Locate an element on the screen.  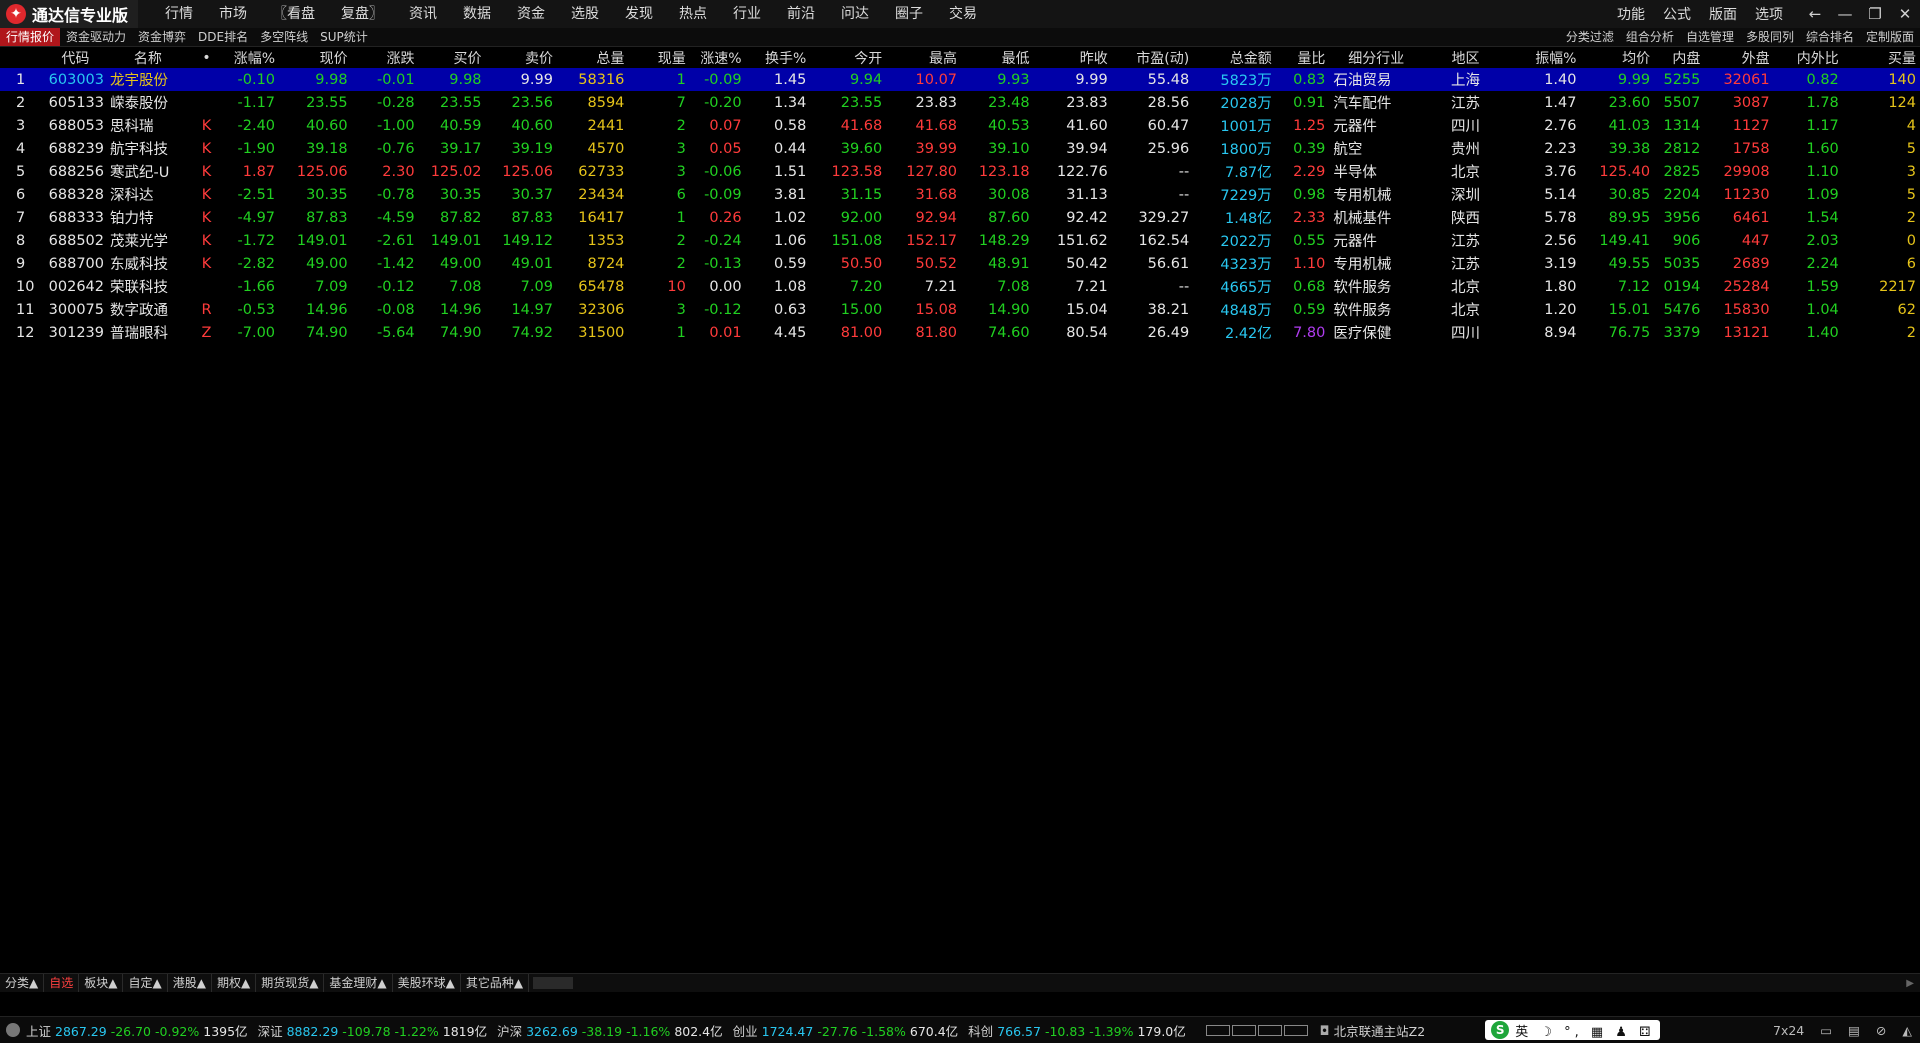
tab-item: 自选管理 is located at coordinates (1710, 37).